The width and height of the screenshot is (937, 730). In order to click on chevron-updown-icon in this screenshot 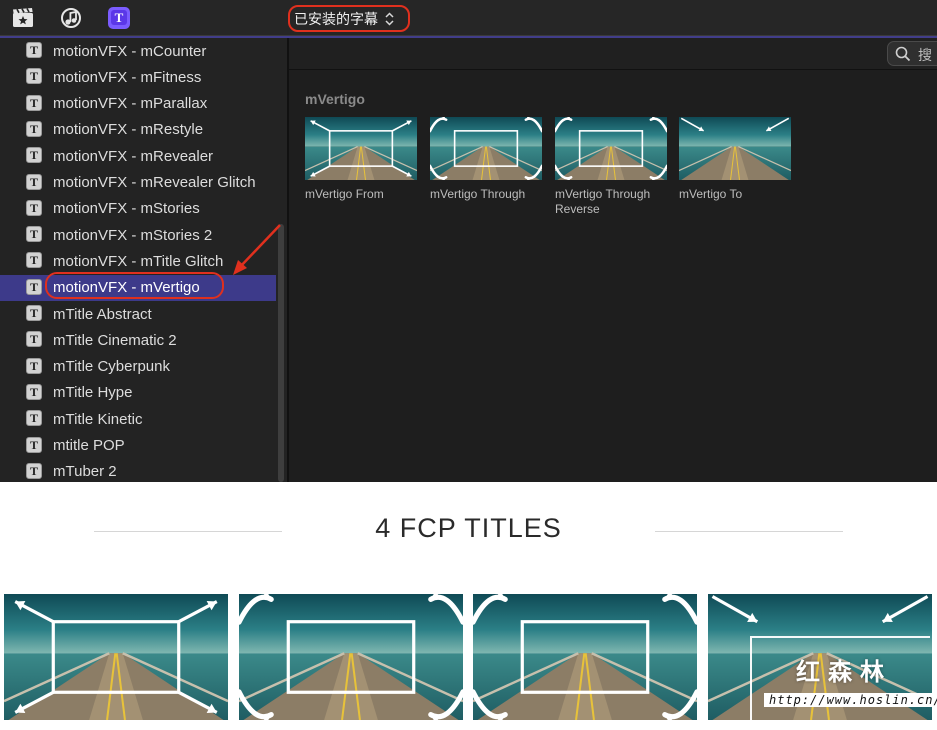, I will do `click(389, 18)`.